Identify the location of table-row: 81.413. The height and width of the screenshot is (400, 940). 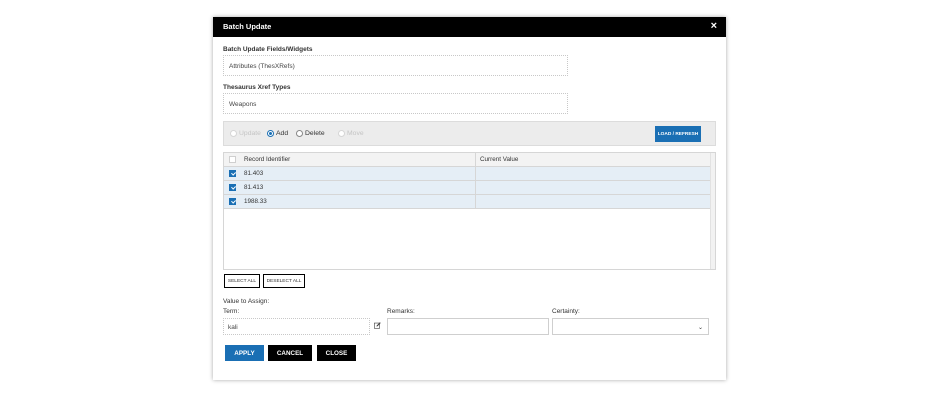
(467, 188).